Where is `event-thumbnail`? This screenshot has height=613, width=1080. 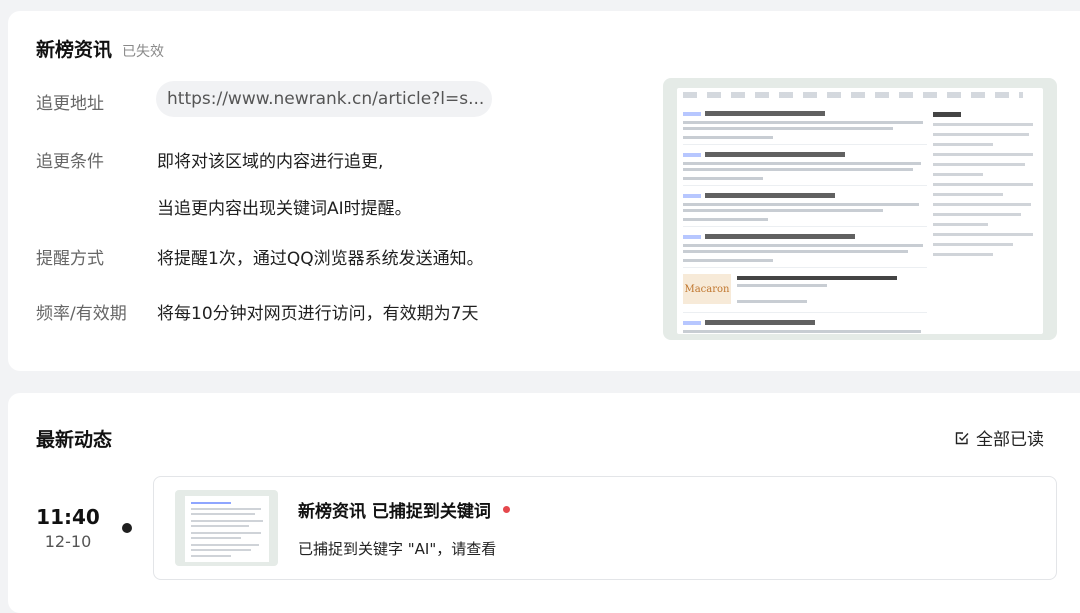 event-thumbnail is located at coordinates (226, 528).